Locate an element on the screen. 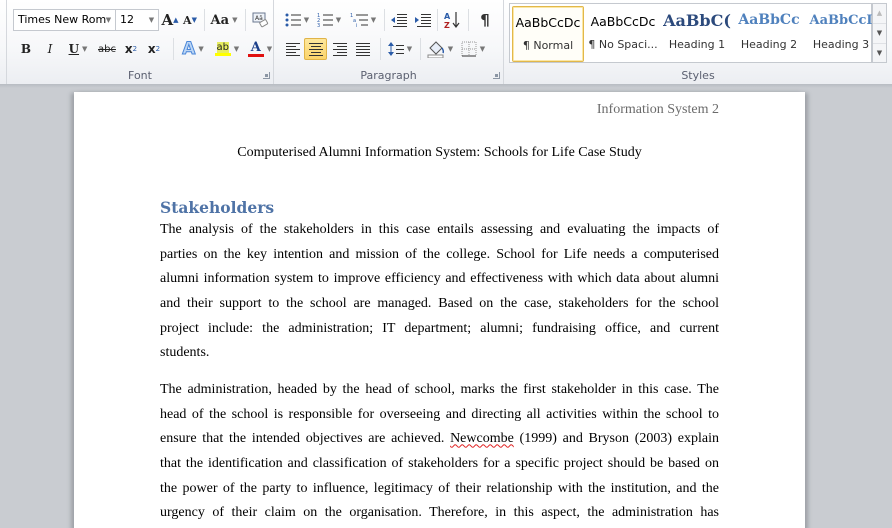 The width and height of the screenshot is (892, 528). increase-indent-button is located at coordinates (423, 20).